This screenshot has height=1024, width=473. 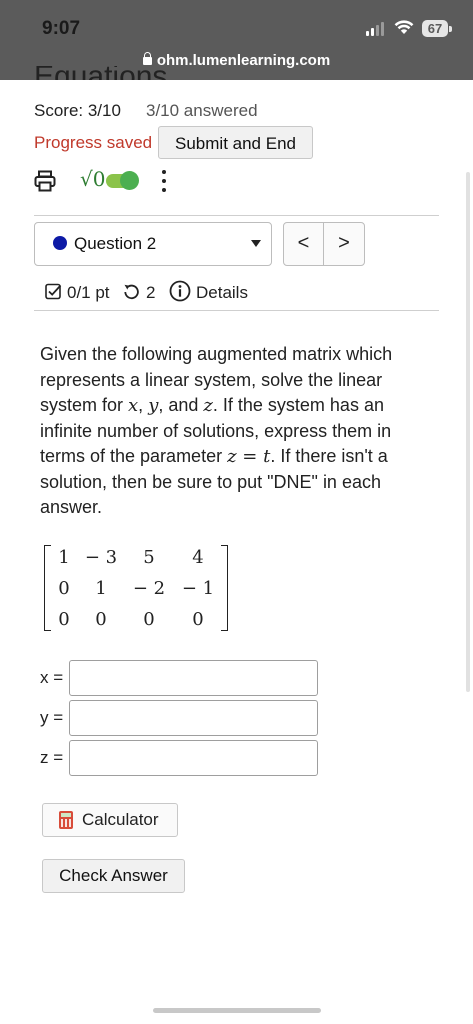 I want to click on math-var-z: z, so click(x=208, y=405).